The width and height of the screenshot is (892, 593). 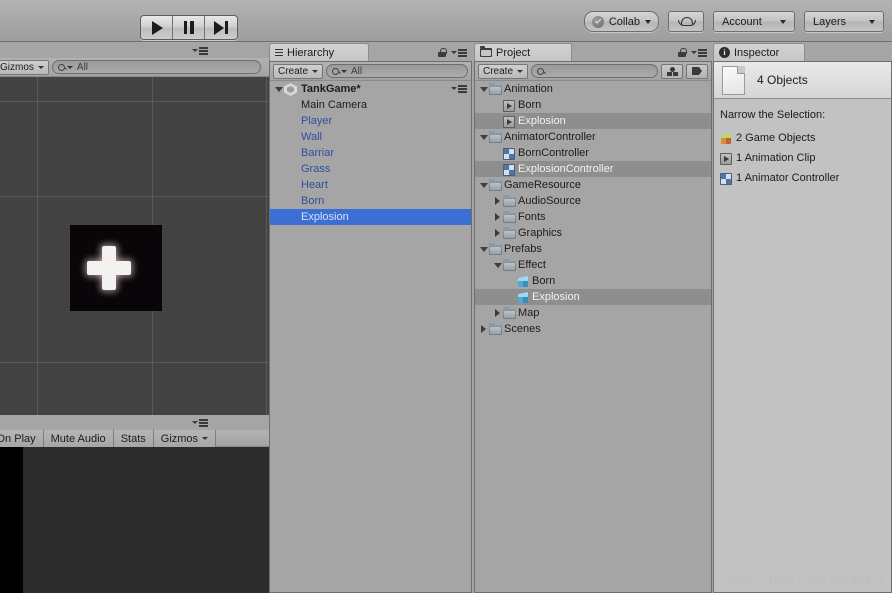 I want to click on game-view-menu-icon, so click(x=199, y=423).